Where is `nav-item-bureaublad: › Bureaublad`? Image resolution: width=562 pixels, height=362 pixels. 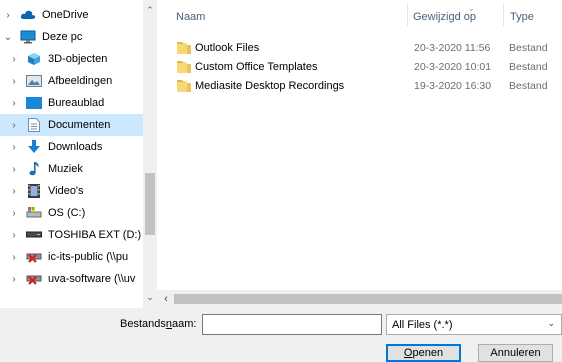 nav-item-bureaublad: › Bureaublad is located at coordinates (71, 103).